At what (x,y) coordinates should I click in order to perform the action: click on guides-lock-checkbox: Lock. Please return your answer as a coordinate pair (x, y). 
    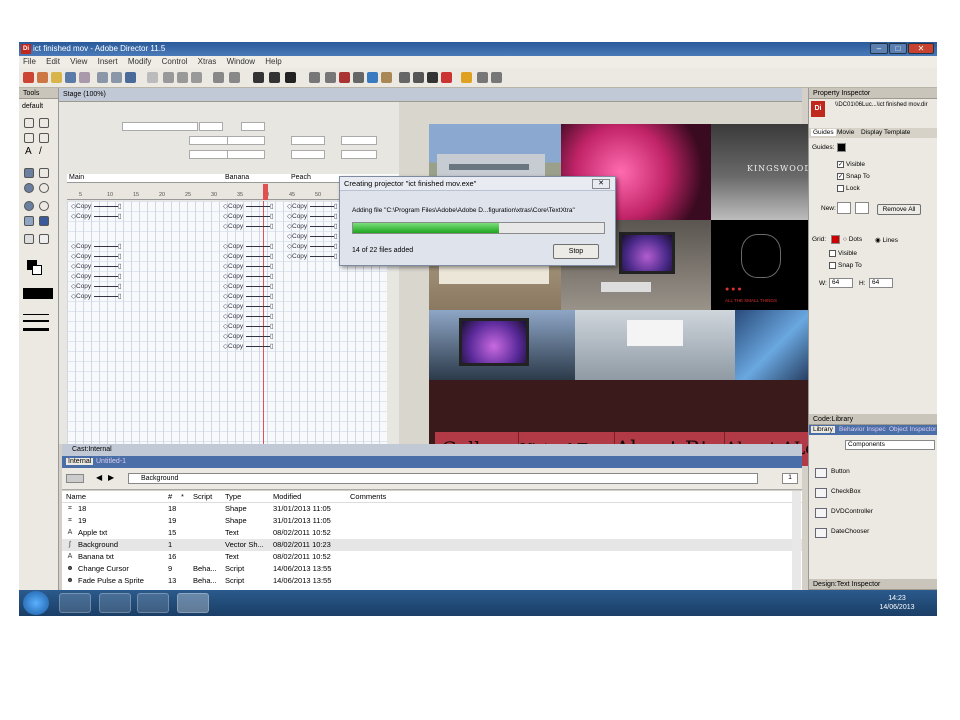
    Looking at the image, I should click on (848, 188).